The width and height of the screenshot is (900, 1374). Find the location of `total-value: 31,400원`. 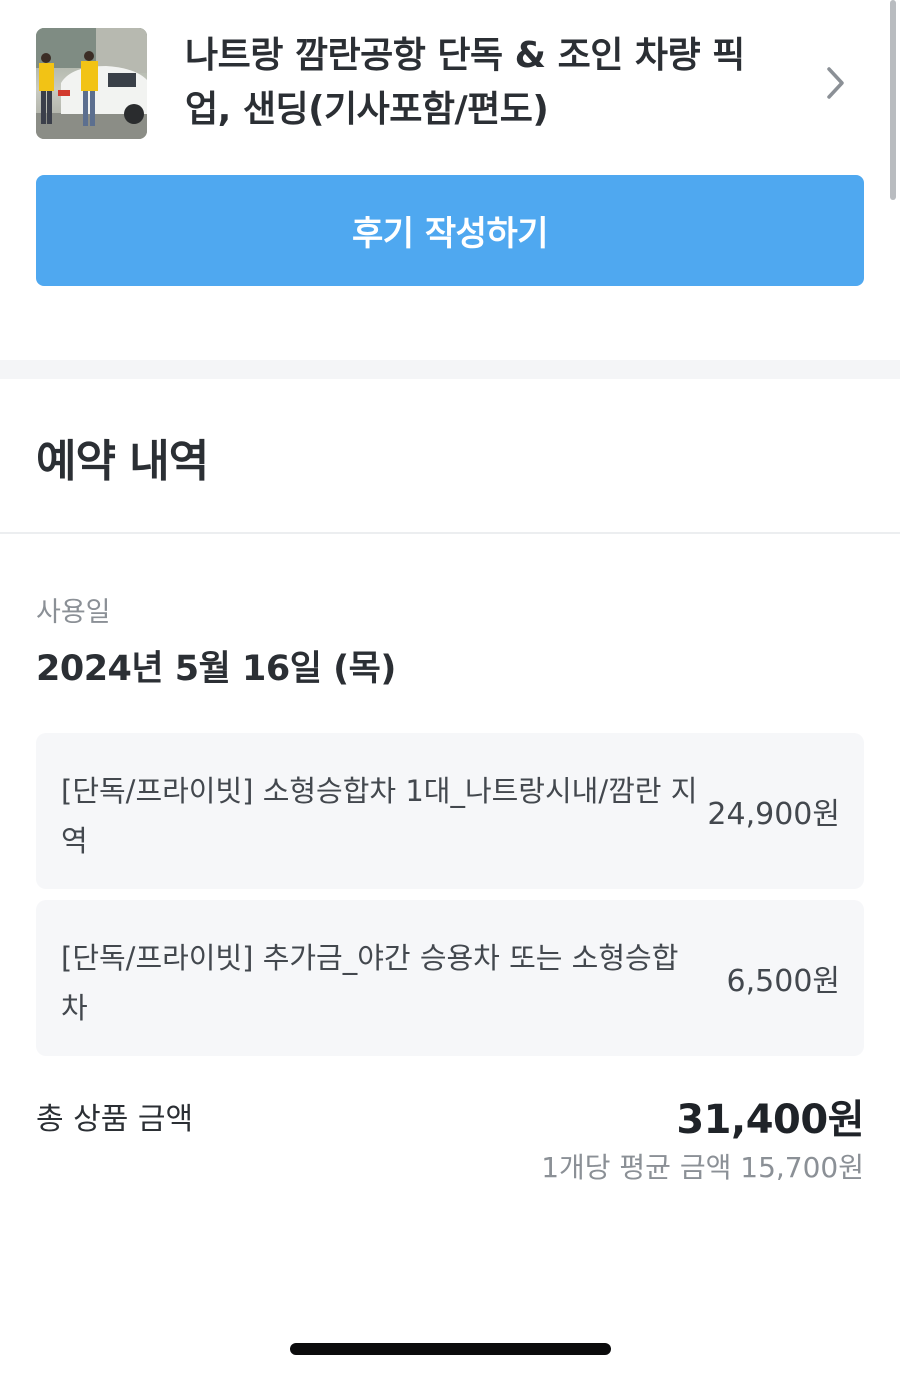

total-value: 31,400원 is located at coordinates (770, 1120).